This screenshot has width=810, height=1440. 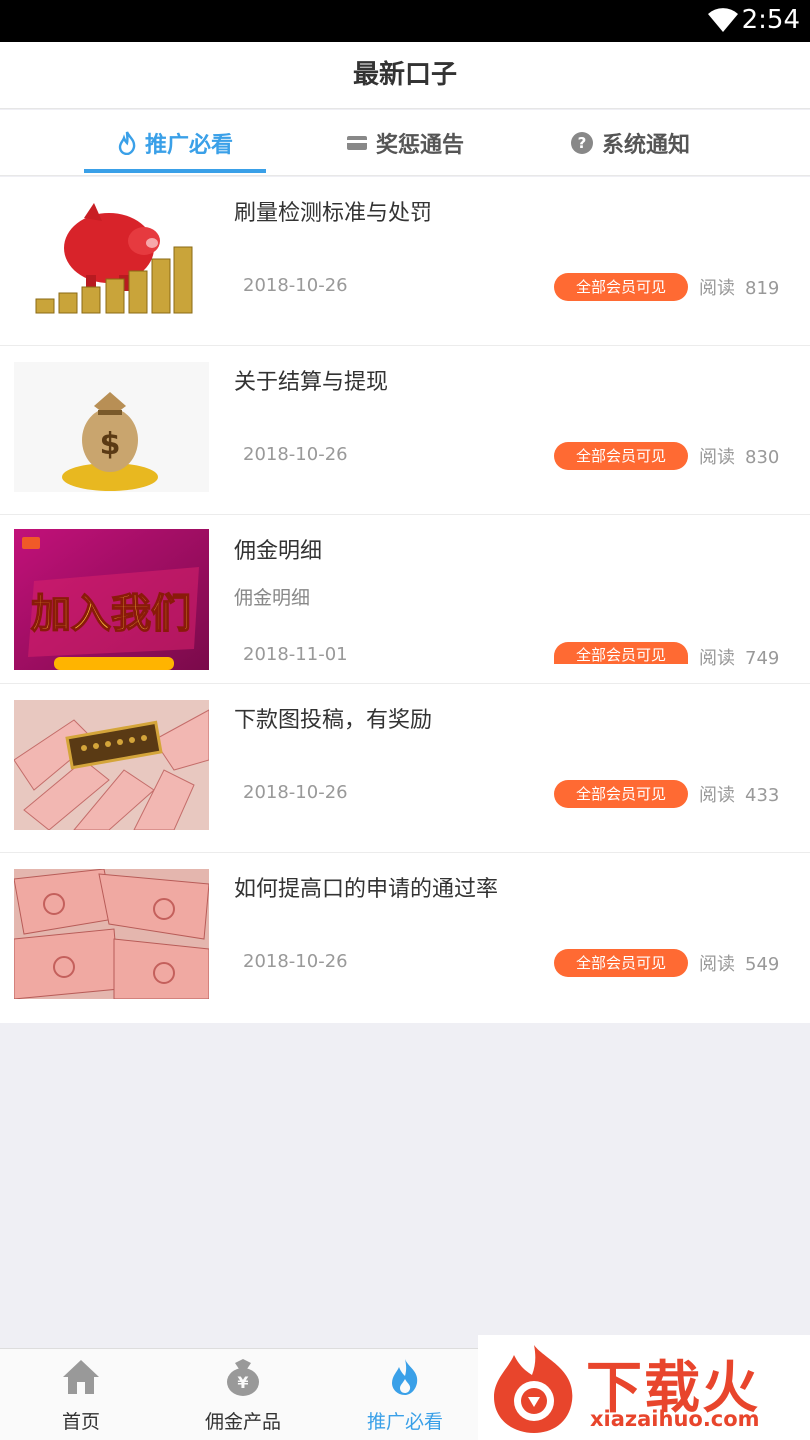 I want to click on list-item: 加入我们 佣金明细 佣金明细 2018-11-01 全部会员可见 阅读 749, so click(x=405, y=599).